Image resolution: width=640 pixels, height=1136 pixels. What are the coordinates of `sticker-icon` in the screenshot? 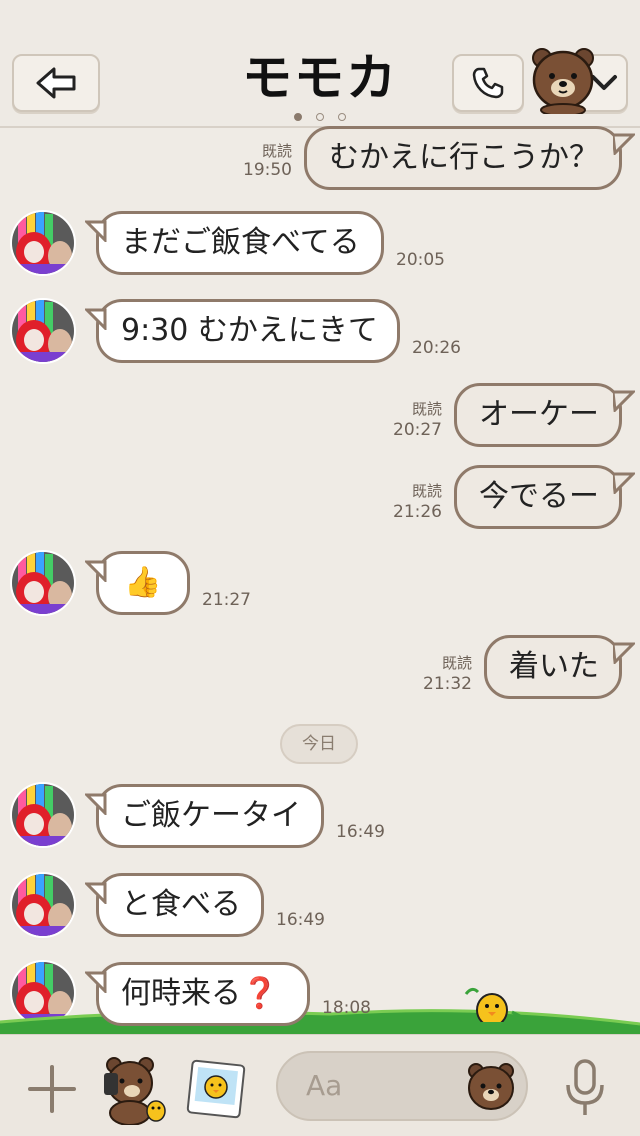 It's located at (135, 1088).